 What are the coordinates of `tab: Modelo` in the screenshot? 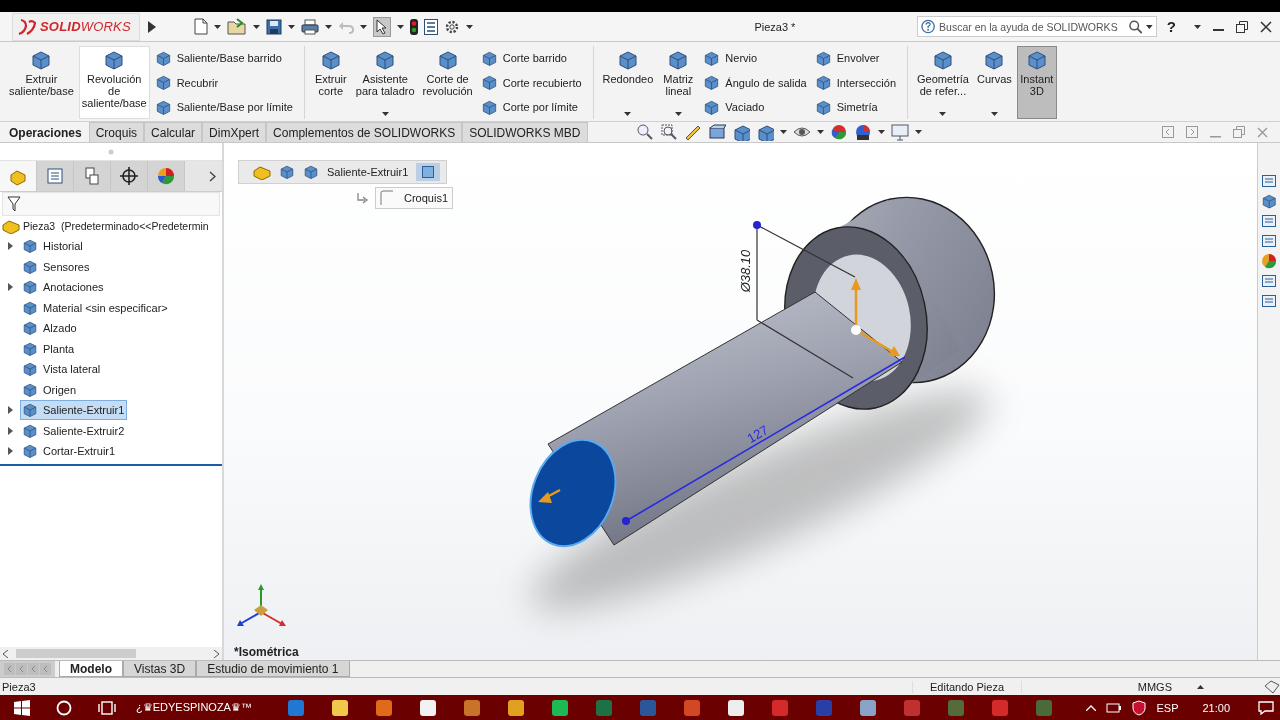 It's located at (91, 669).